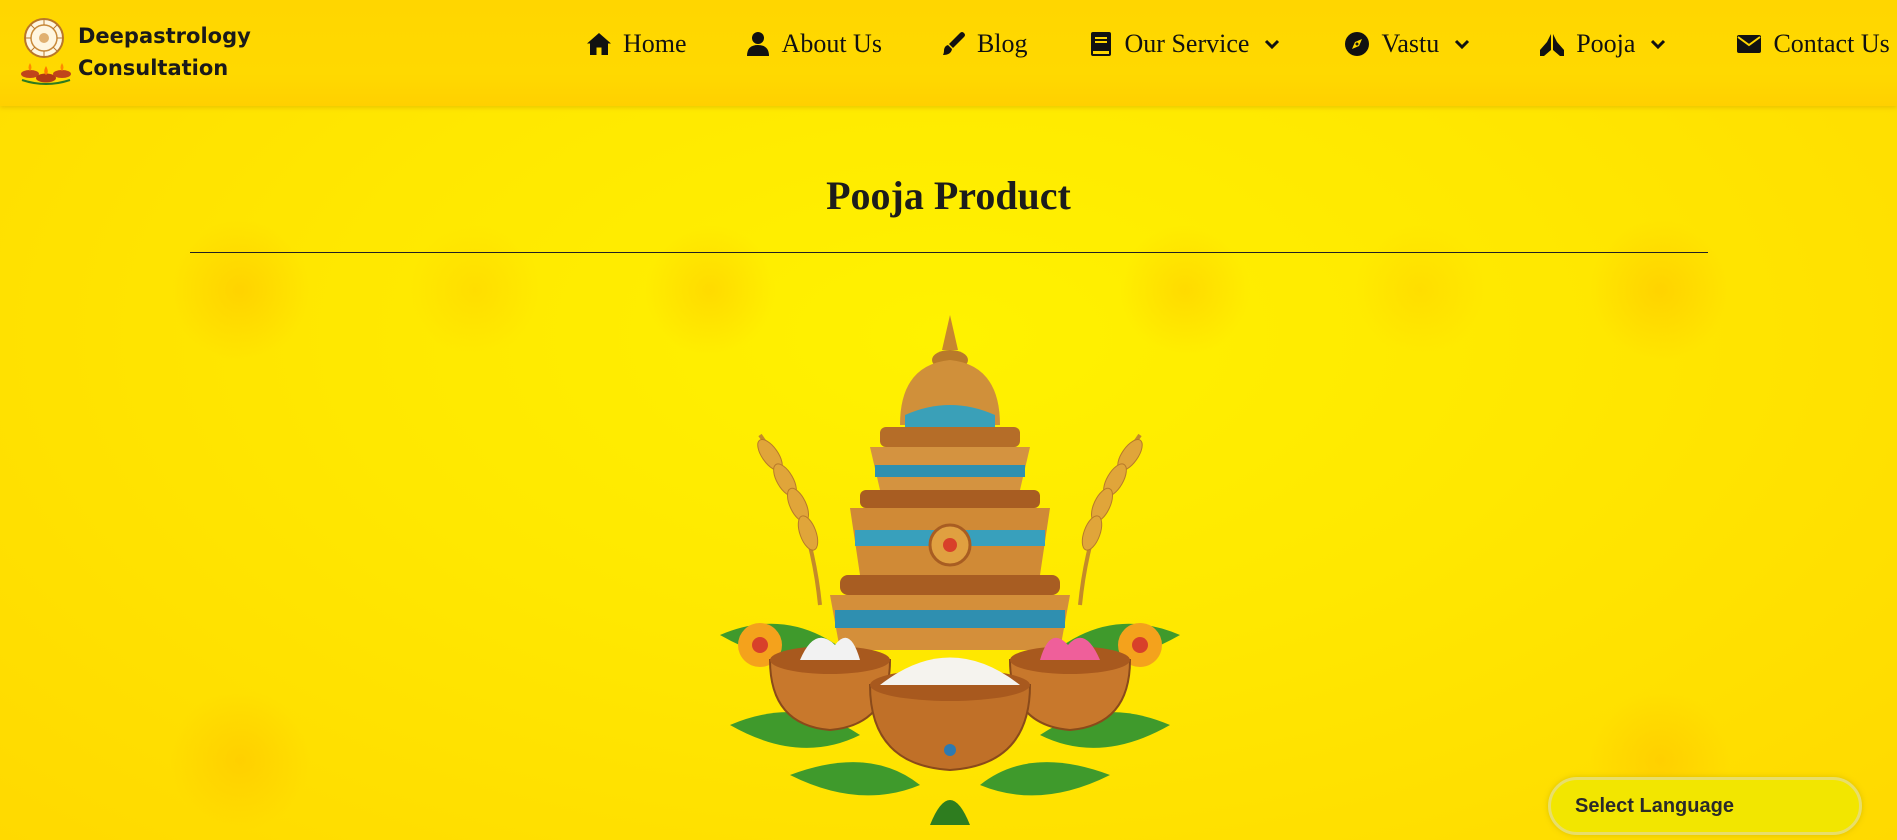  Describe the element at coordinates (1606, 43) in the screenshot. I see `nav-pooja-label: Pooja` at that location.